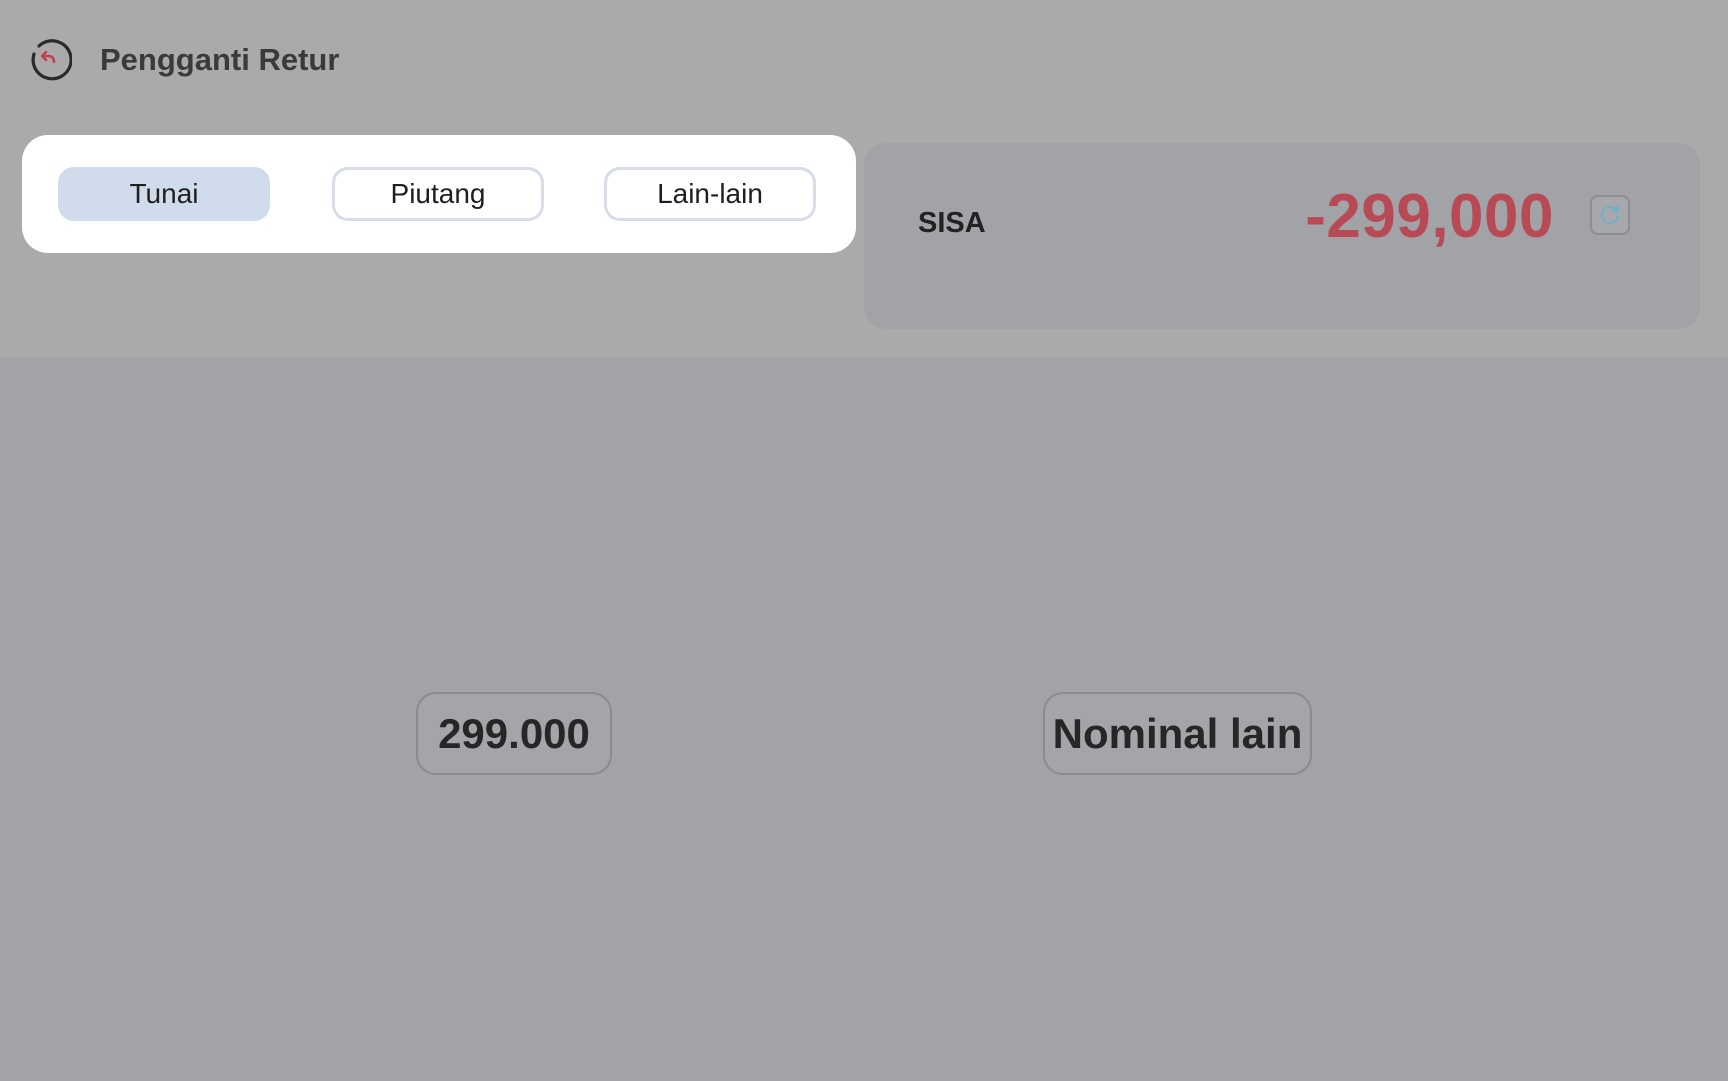  Describe the element at coordinates (514, 733) in the screenshot. I see `amount-299000-button: 299.000` at that location.